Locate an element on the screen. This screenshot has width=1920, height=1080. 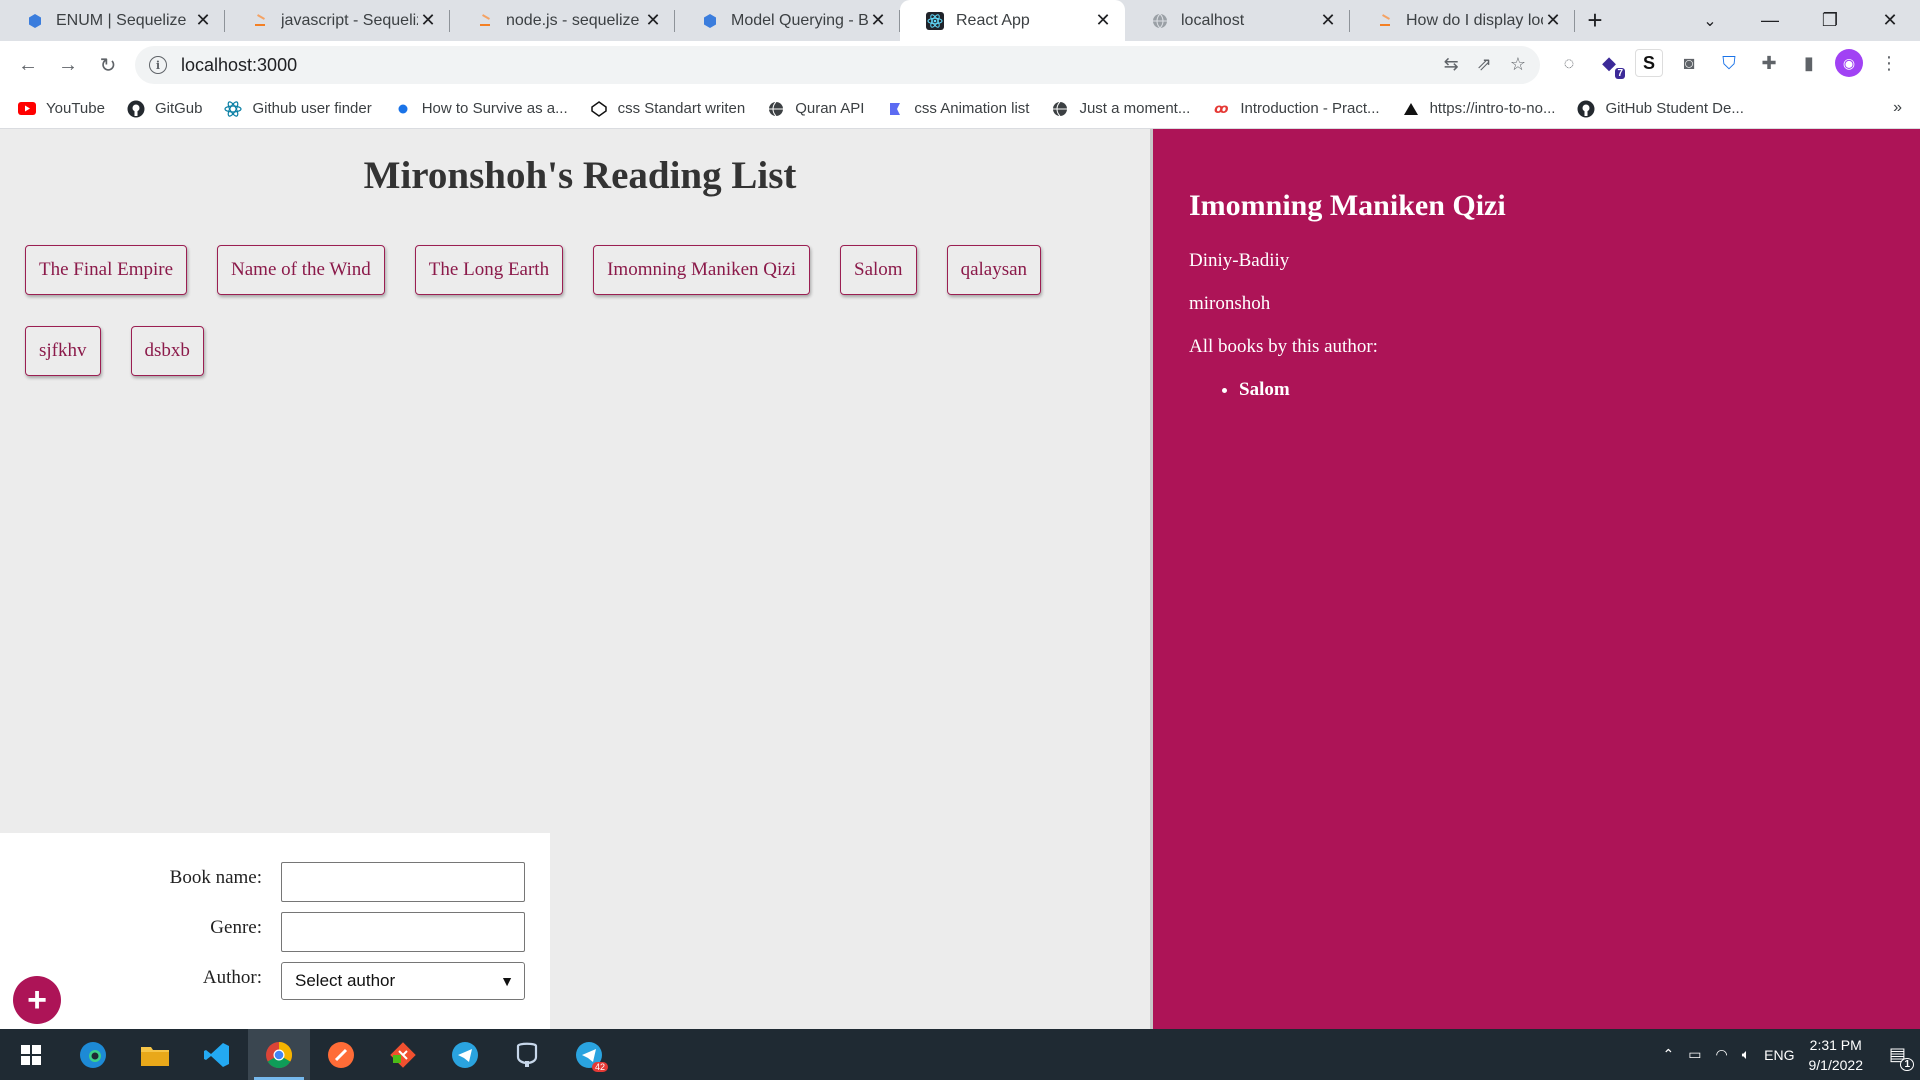
chevron-down-icon: ▼ is located at coordinates (507, 981).